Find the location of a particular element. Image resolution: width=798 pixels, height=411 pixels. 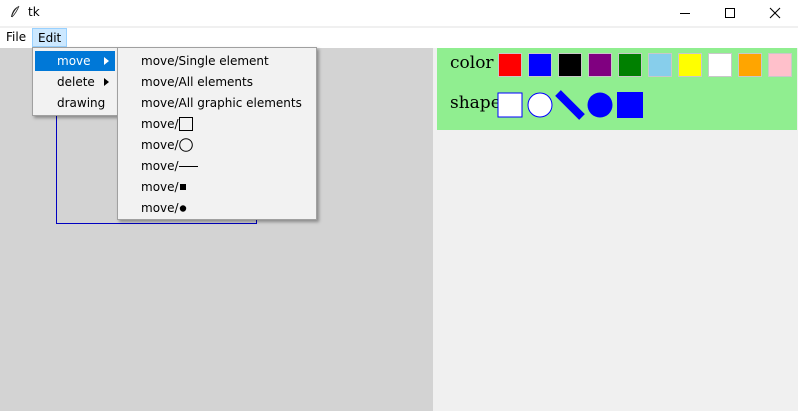

maximize-icon is located at coordinates (730, 13).